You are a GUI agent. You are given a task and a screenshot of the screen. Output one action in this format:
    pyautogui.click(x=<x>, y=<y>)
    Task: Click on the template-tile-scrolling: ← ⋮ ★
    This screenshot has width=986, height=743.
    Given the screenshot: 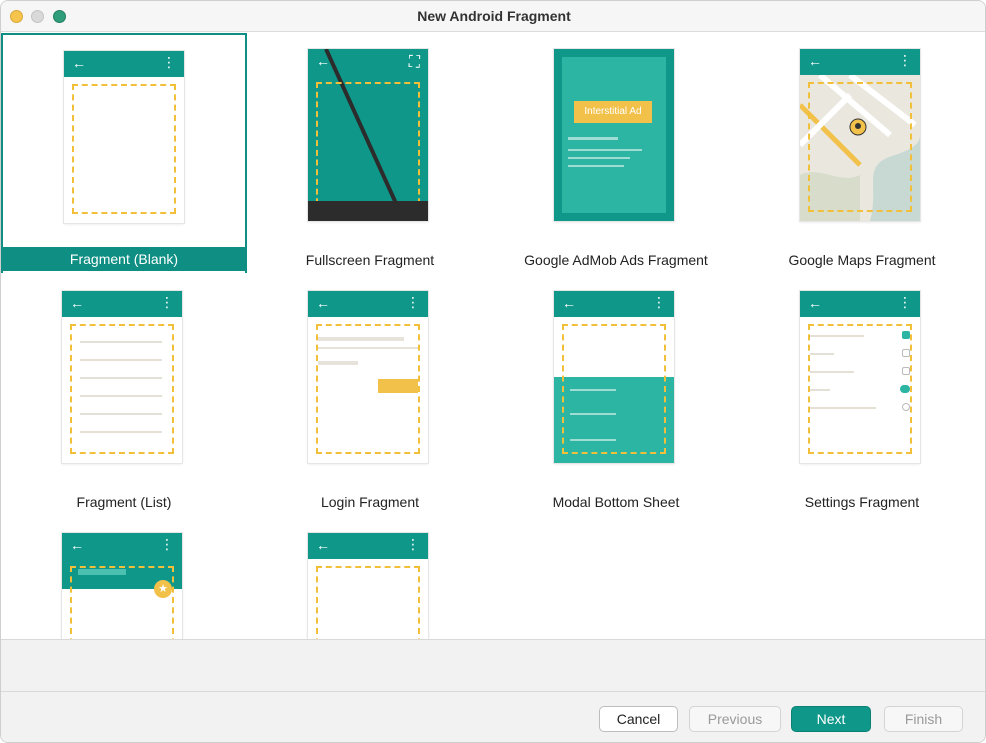 What is the action you would take?
    pyautogui.click(x=124, y=578)
    